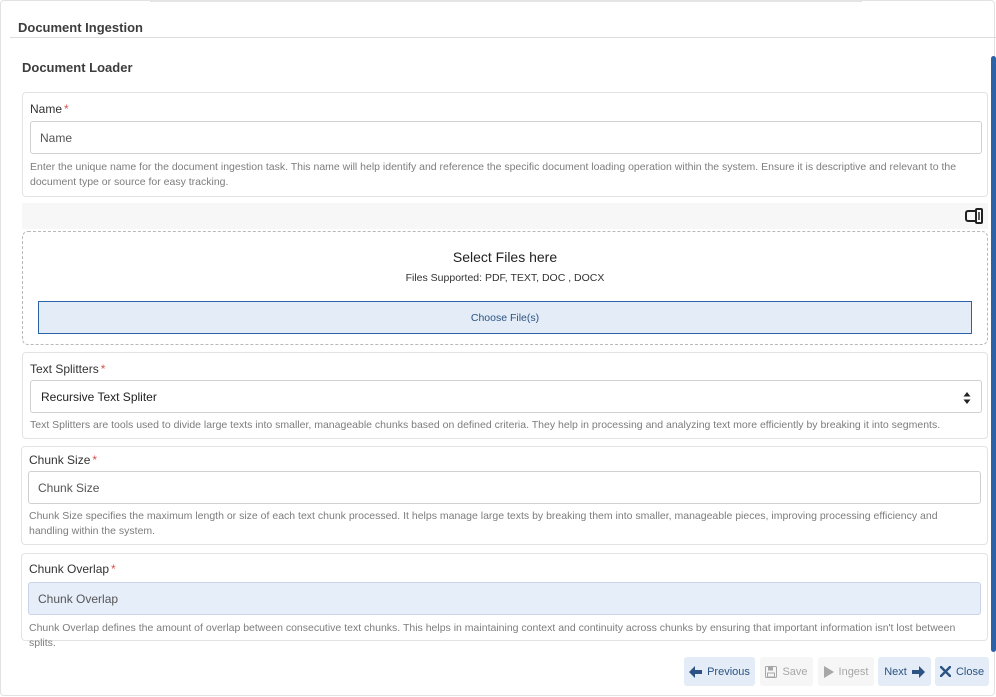 The width and height of the screenshot is (996, 697). What do you see at coordinates (853, 671) in the screenshot?
I see `ingest-label: Ingest` at bounding box center [853, 671].